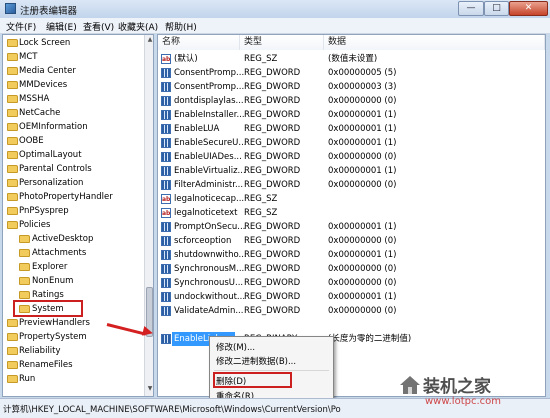 This screenshot has width=550, height=418. What do you see at coordinates (73, 57) in the screenshot?
I see `tree-item: MCT` at bounding box center [73, 57].